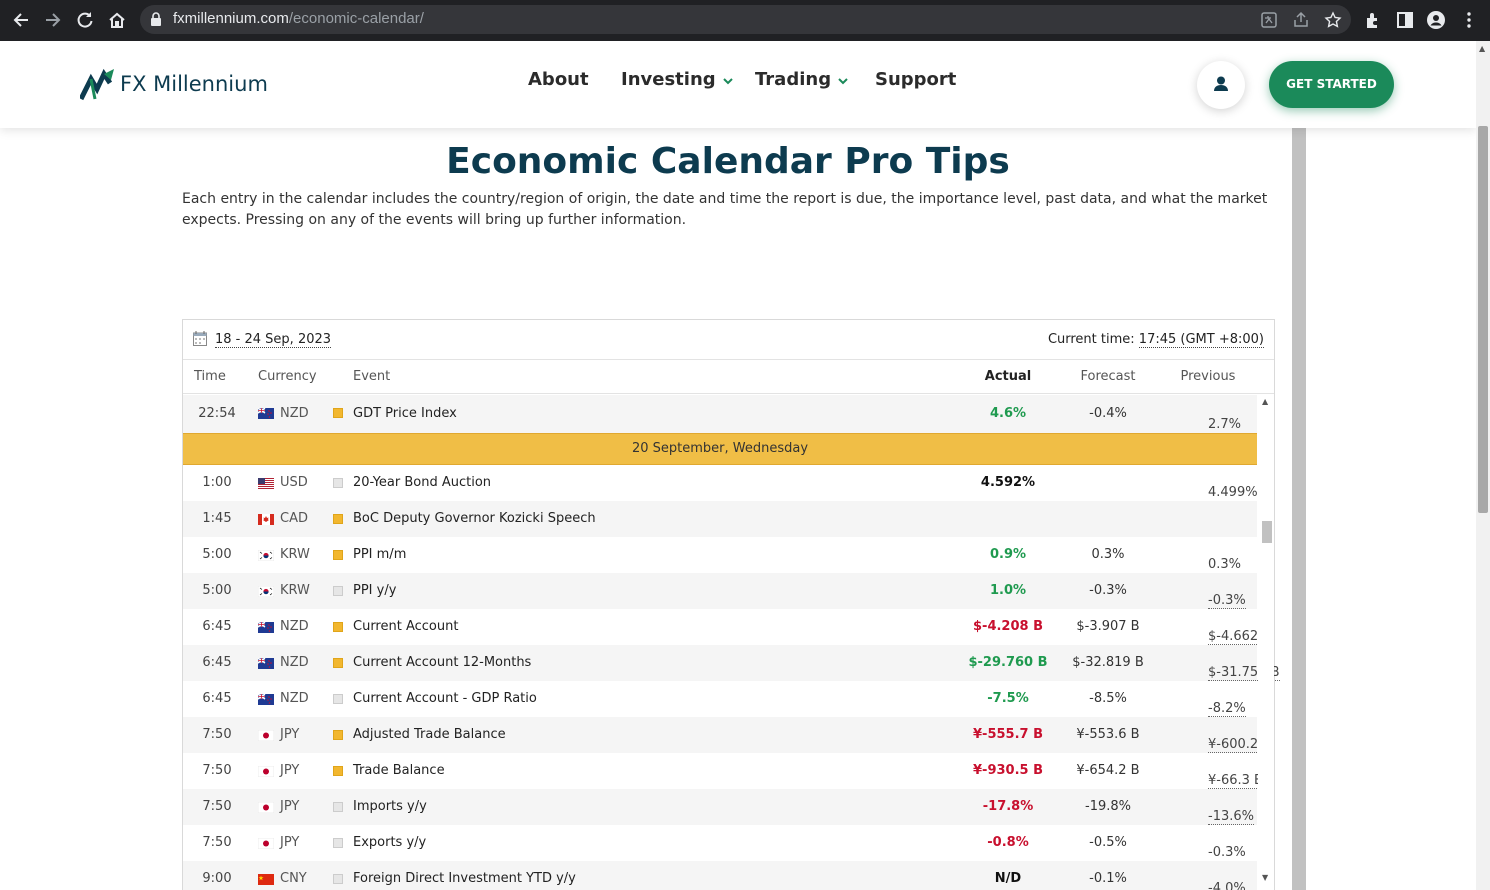 The height and width of the screenshot is (890, 1490). I want to click on row-actual: -0.8%, so click(1008, 842).